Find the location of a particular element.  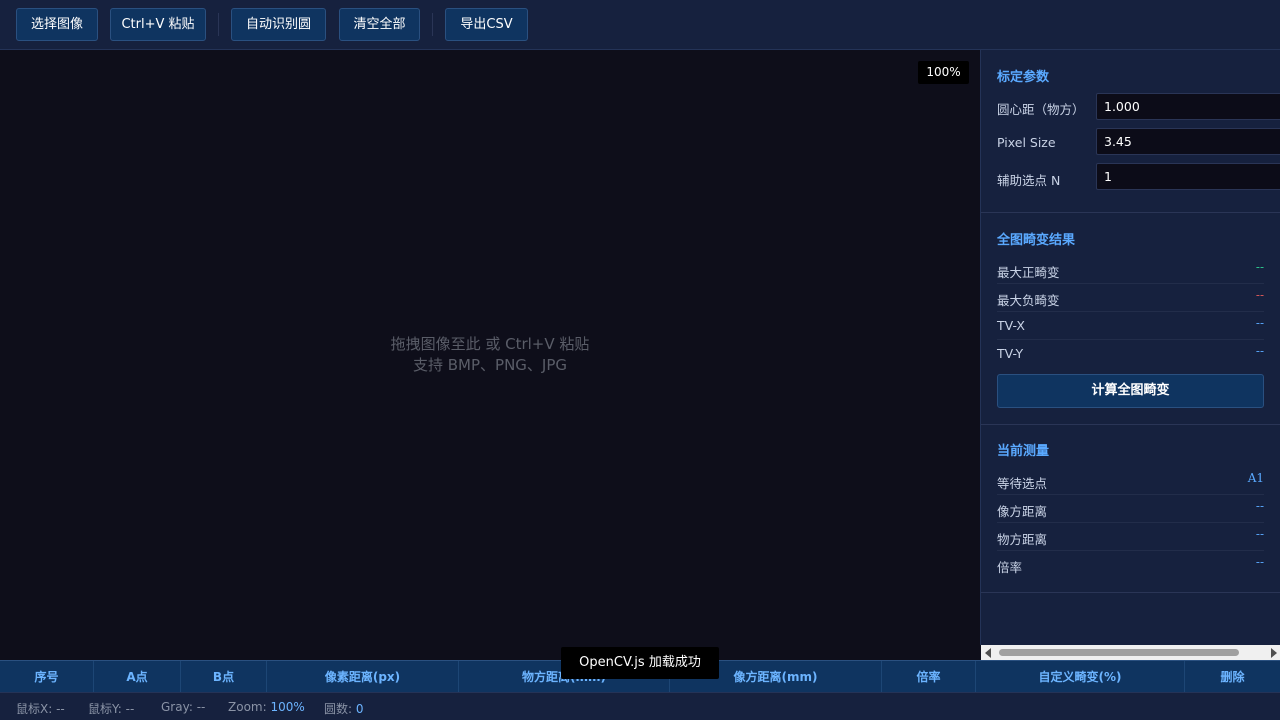

circle-count-value: 0 is located at coordinates (359, 709).